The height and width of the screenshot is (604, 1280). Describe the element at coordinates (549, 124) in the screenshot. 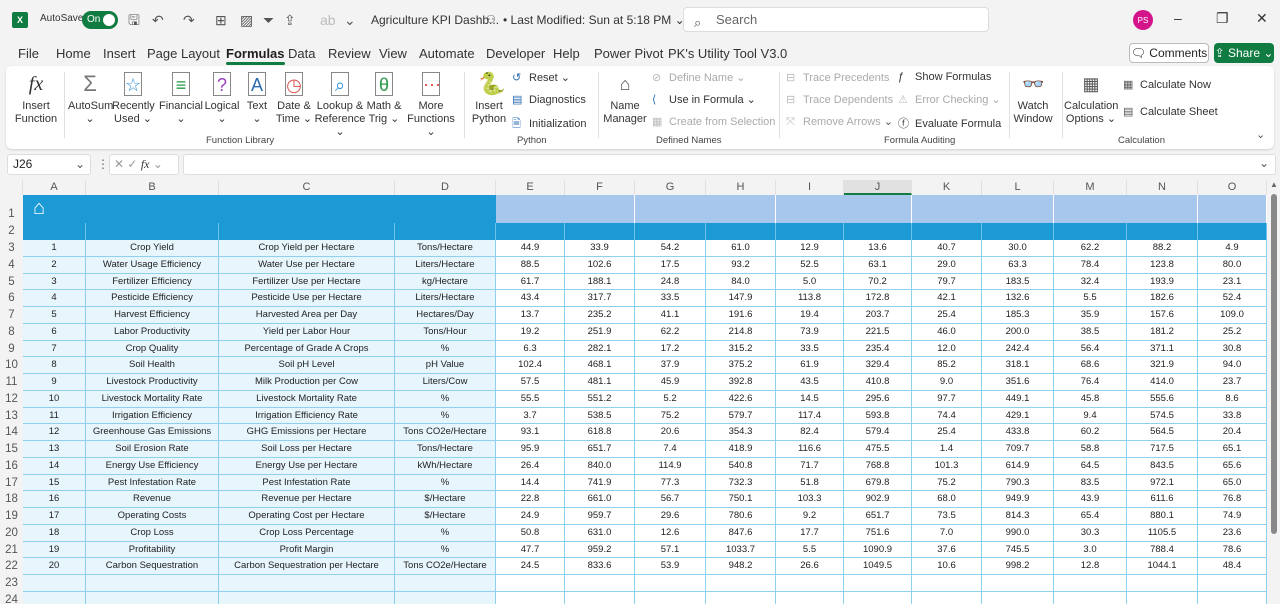

I see `initialization-button: 🗎 Initialization` at that location.